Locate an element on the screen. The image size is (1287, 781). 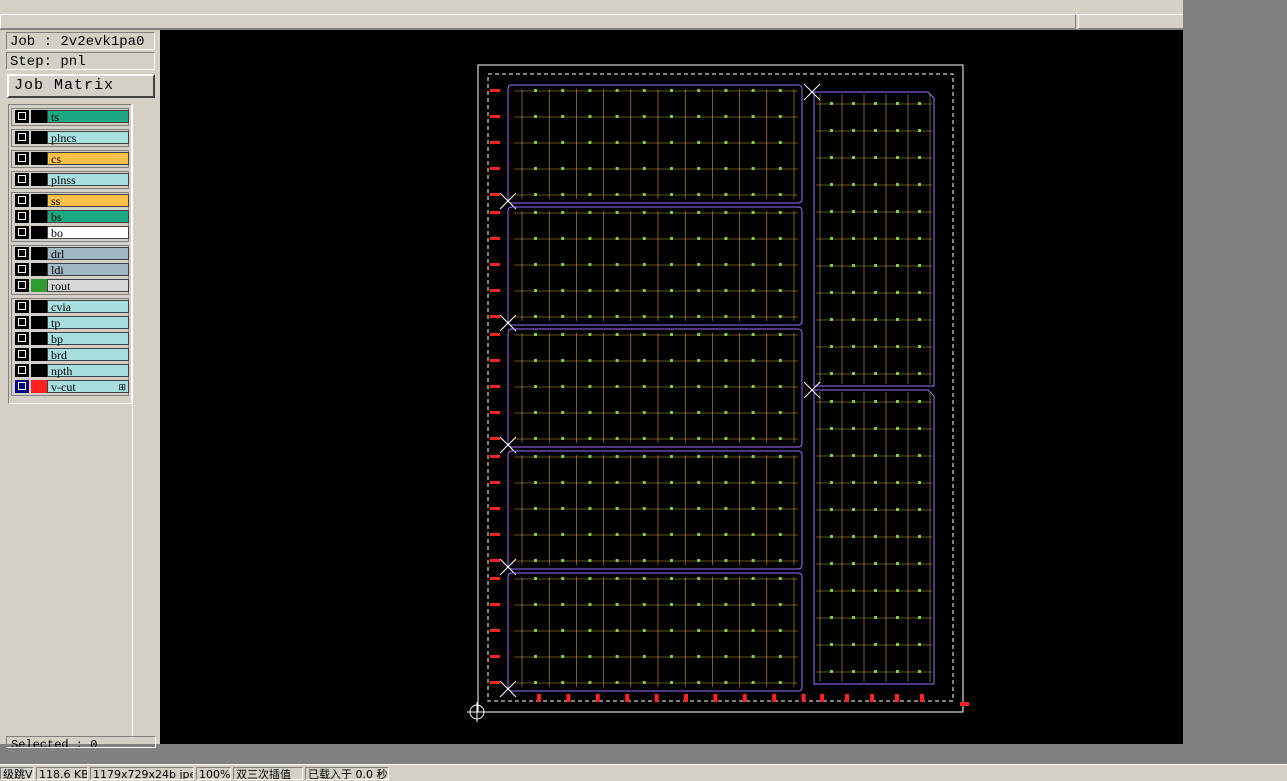
layer-row-ss: ss is located at coordinates (71, 200).